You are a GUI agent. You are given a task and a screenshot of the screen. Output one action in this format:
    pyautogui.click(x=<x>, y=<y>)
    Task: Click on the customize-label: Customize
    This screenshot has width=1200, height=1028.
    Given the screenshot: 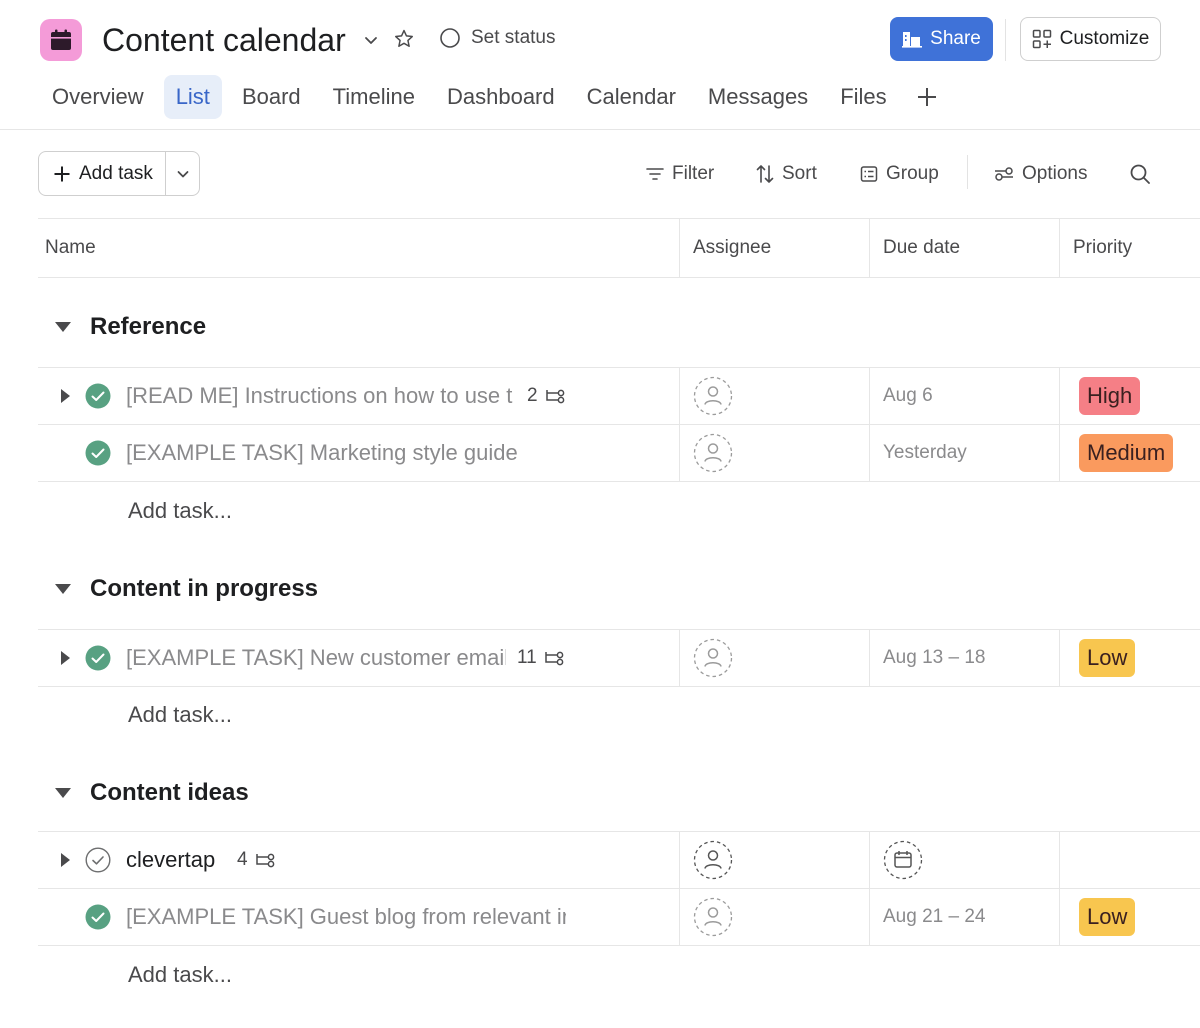 What is the action you would take?
    pyautogui.click(x=1104, y=38)
    